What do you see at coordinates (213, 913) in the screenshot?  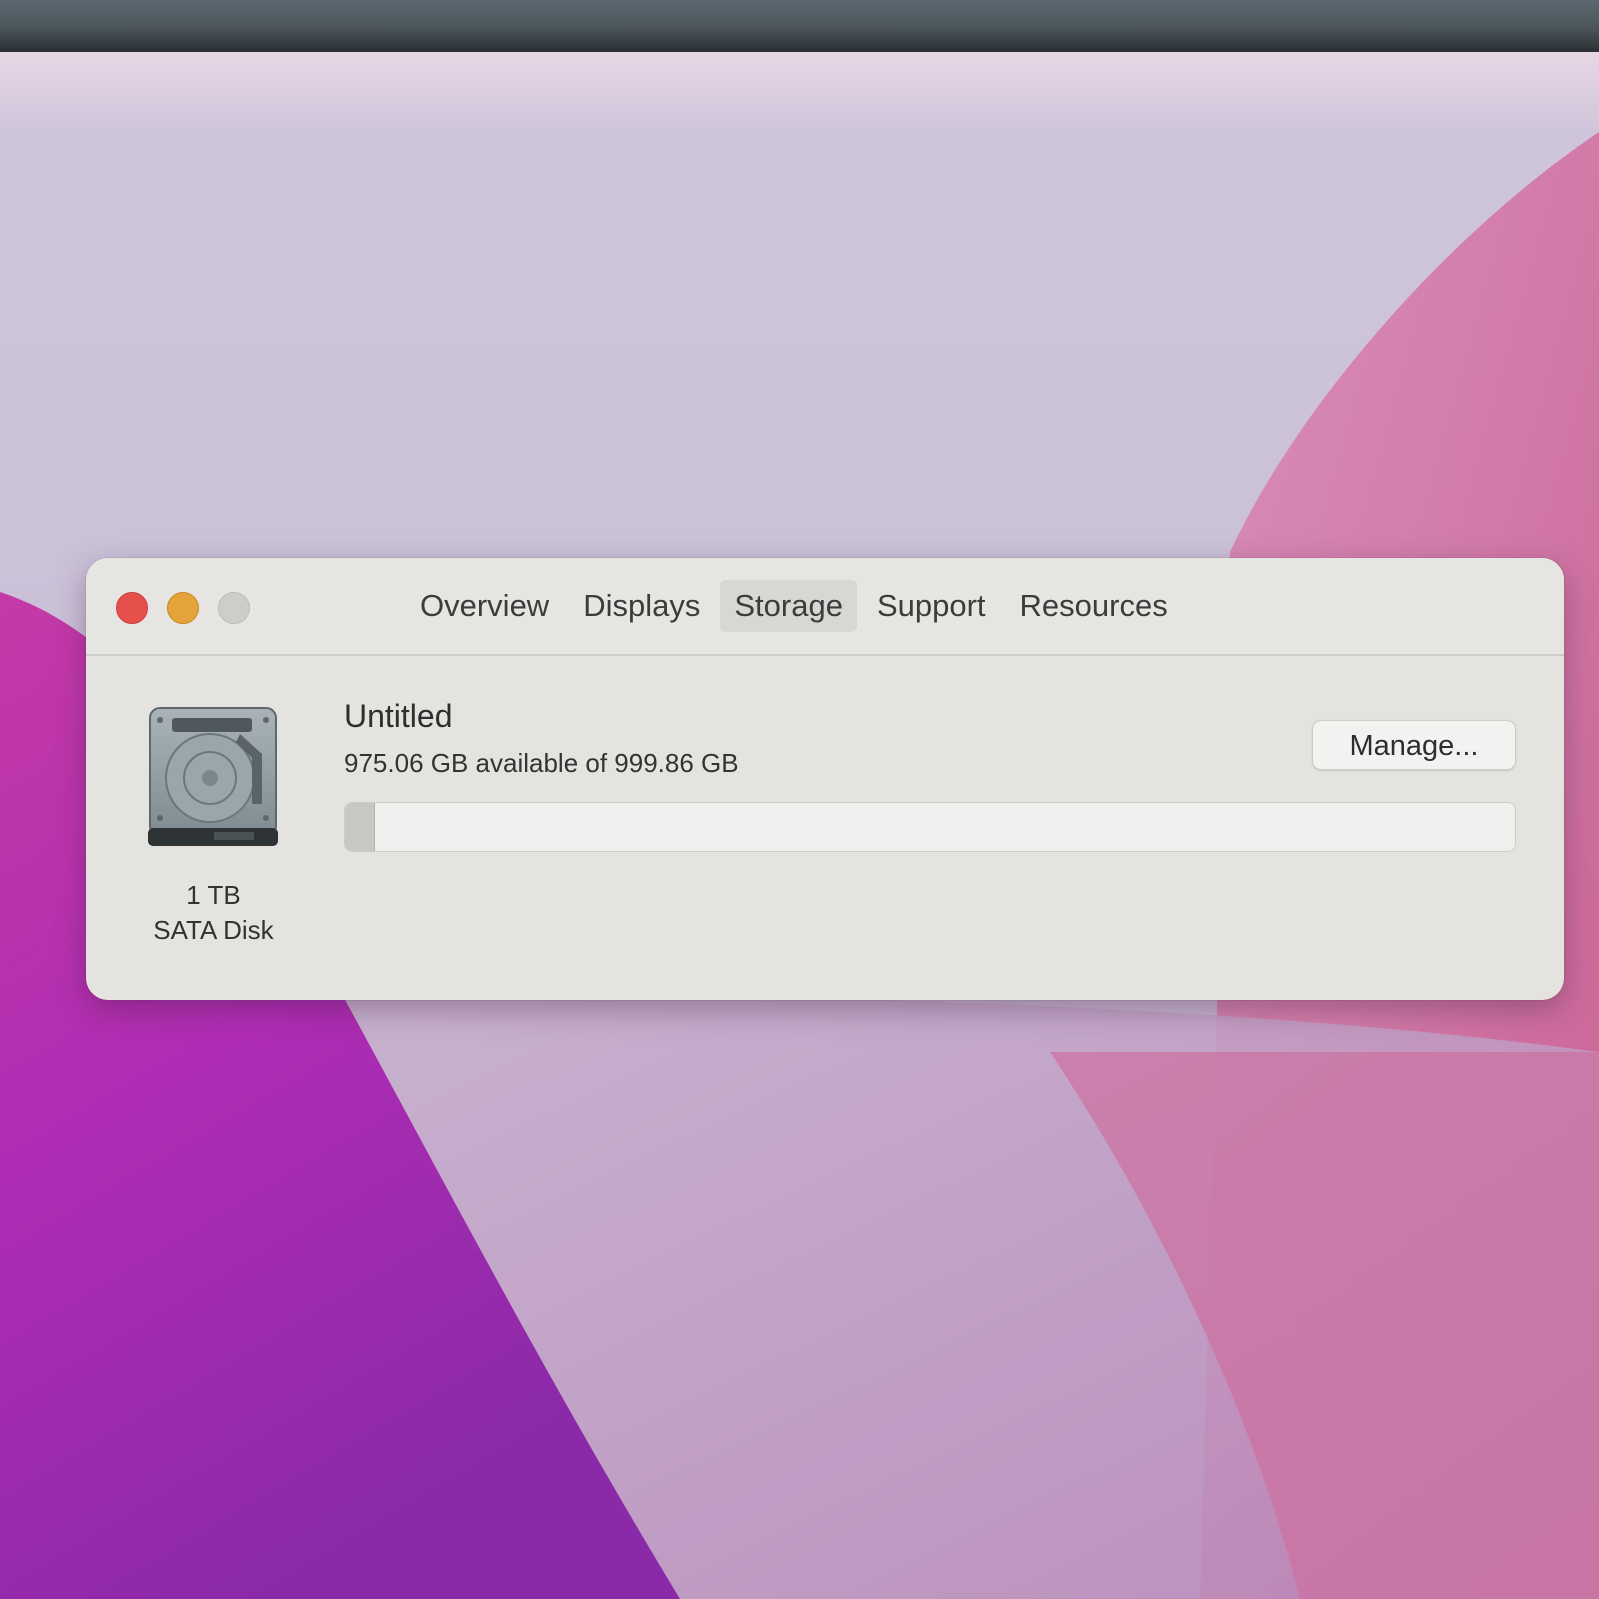 I see `disk-caption: 1 TB SATA Disk` at bounding box center [213, 913].